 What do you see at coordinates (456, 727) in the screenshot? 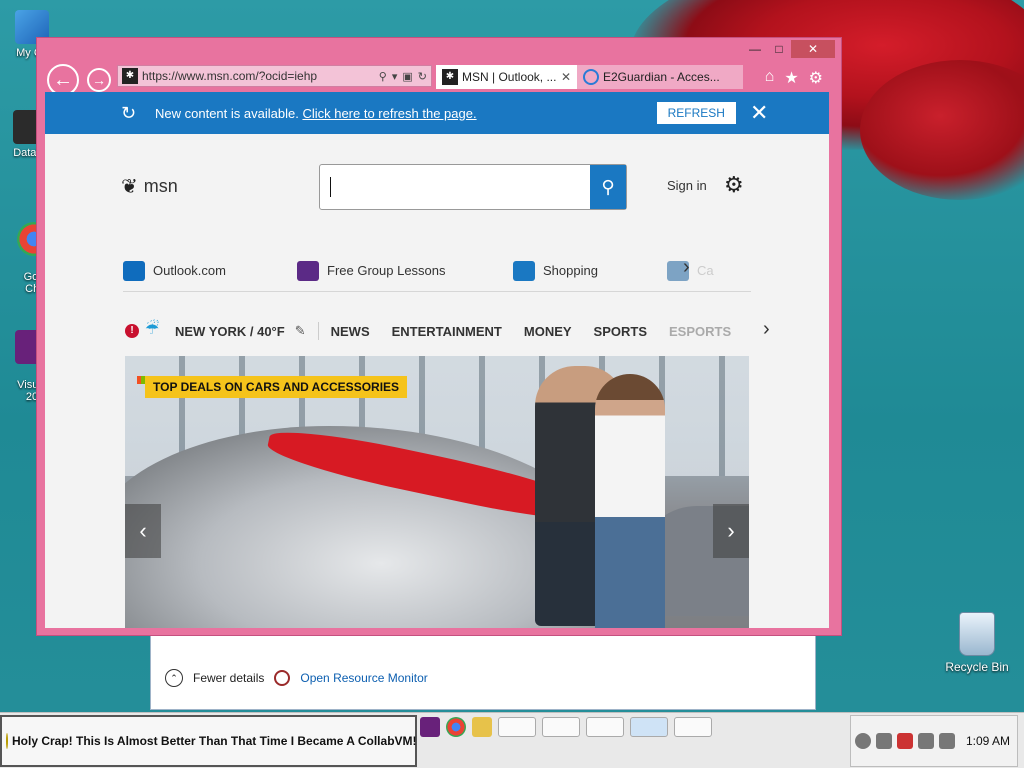
I see `chrome-icon` at bounding box center [456, 727].